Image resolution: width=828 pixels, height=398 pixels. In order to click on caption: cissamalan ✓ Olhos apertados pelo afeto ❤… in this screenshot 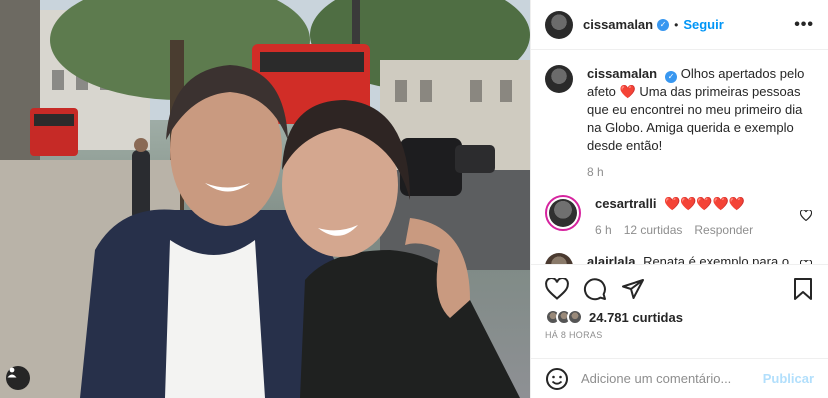, I will do `click(679, 123)`.